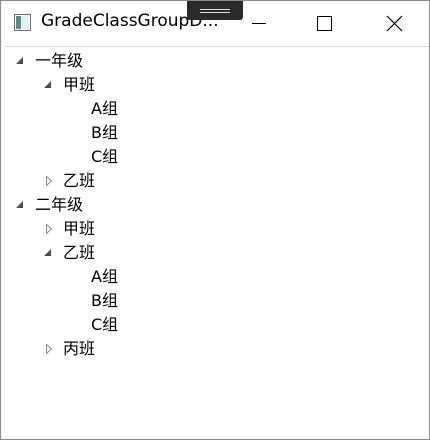  I want to click on maximize-button, so click(324, 23).